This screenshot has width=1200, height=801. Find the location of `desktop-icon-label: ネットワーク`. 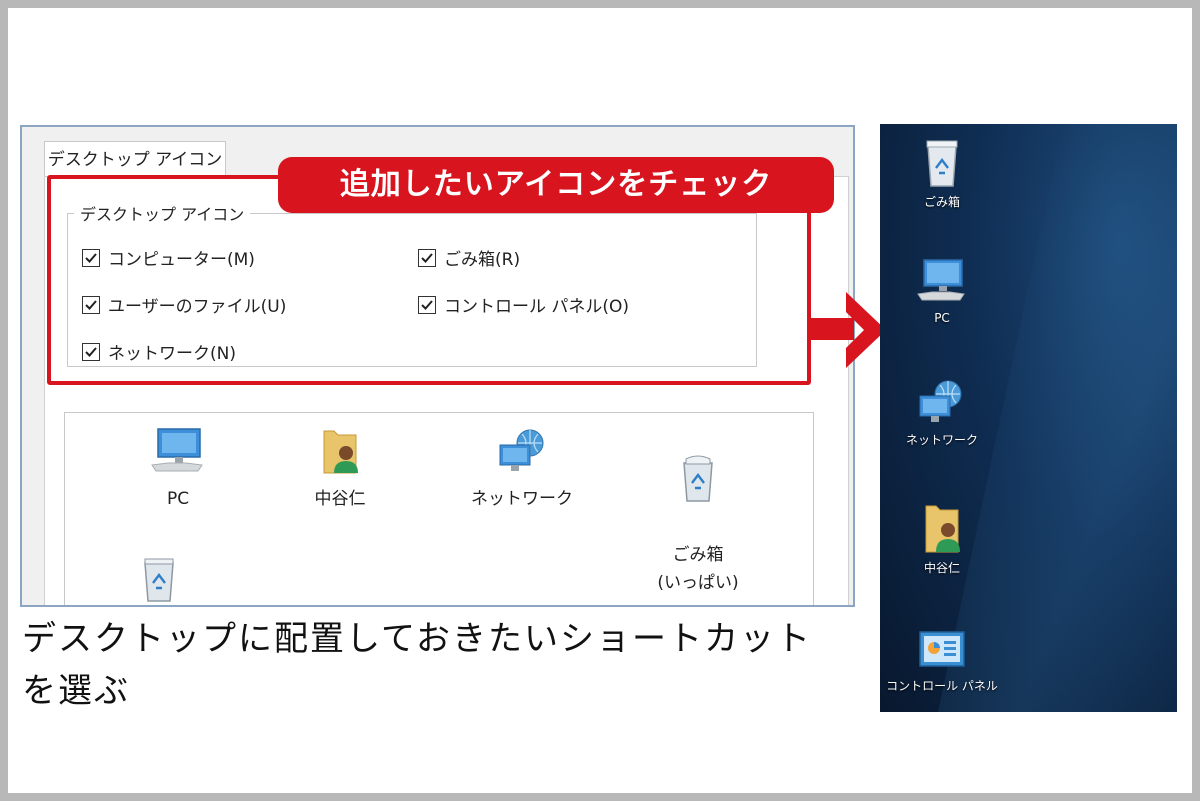

desktop-icon-label: ネットワーク is located at coordinates (941, 440).